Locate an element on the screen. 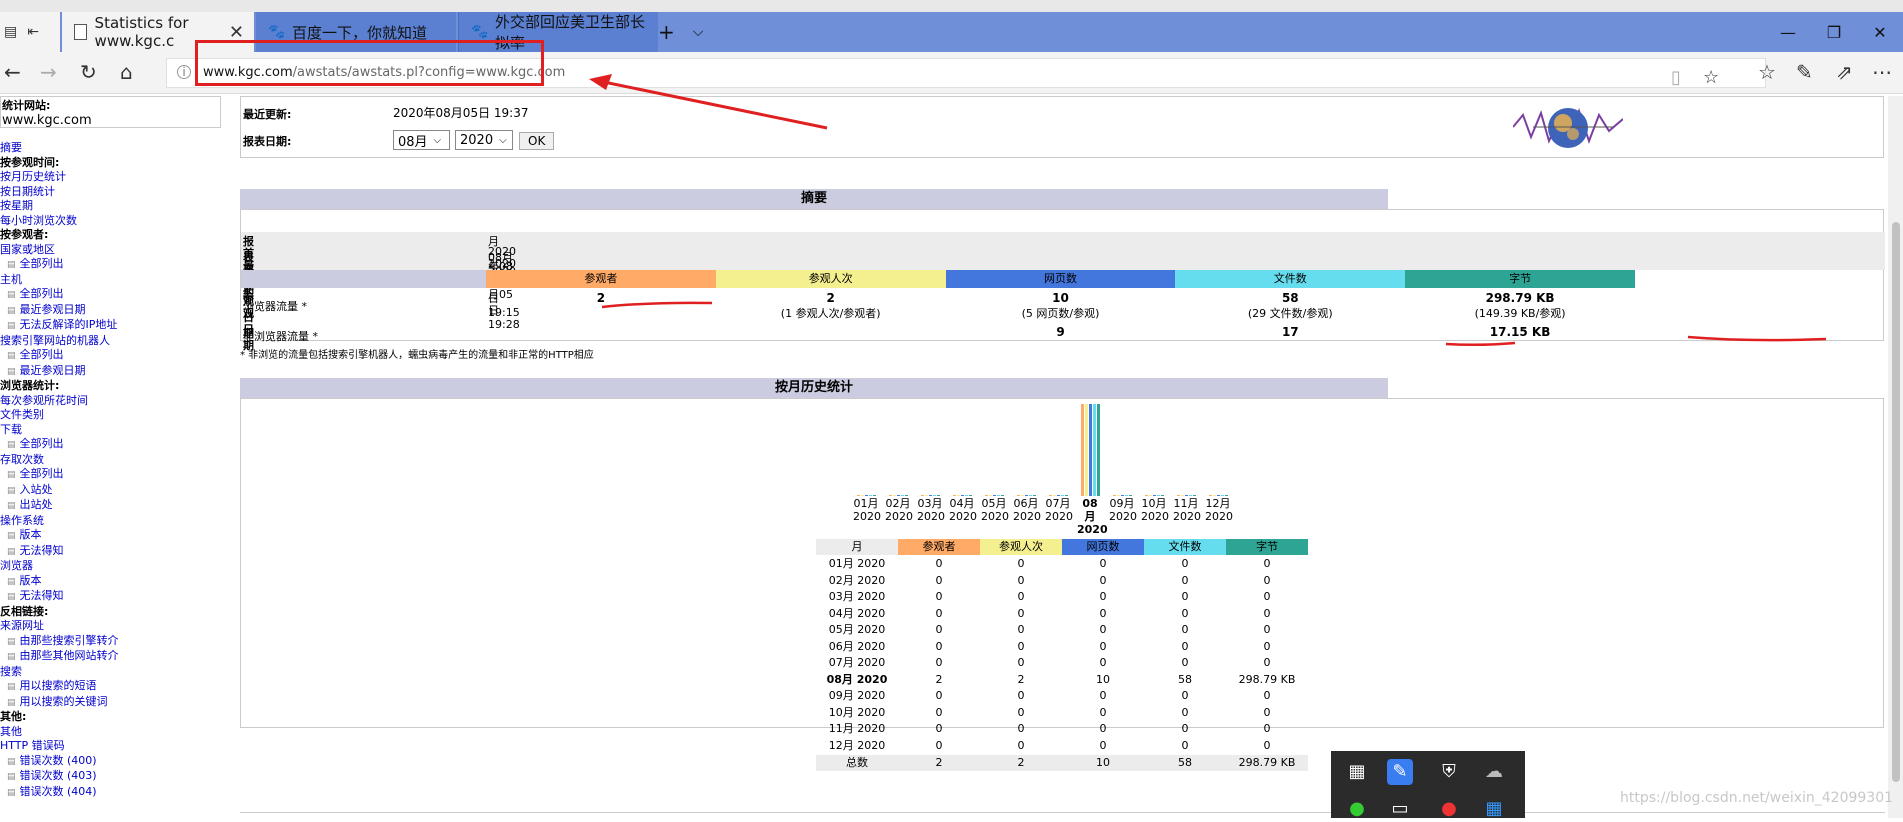 The height and width of the screenshot is (822, 1903). value-text: 9 is located at coordinates (1060, 332).